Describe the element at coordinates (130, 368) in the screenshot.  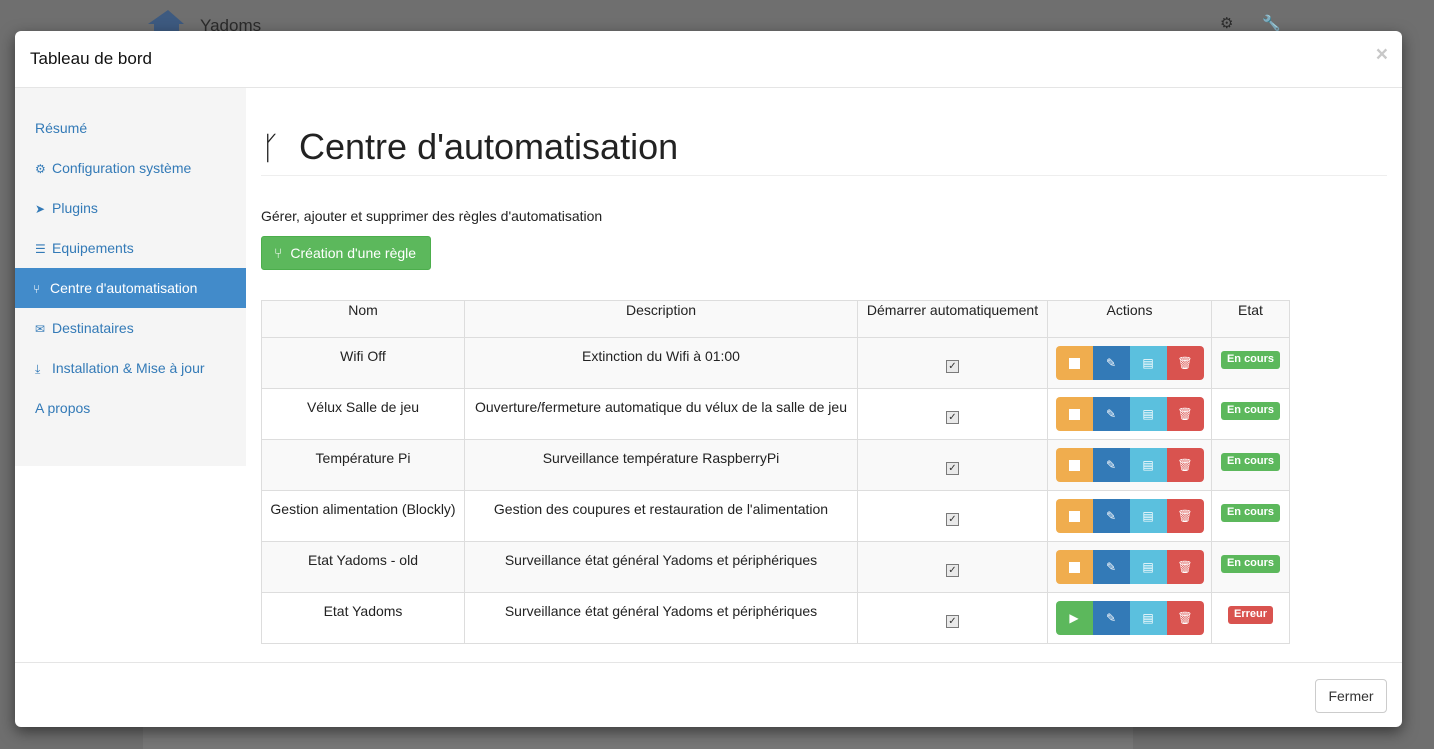
I see `sidebar-item-6: ⤓ Installation & Mise à jour` at that location.